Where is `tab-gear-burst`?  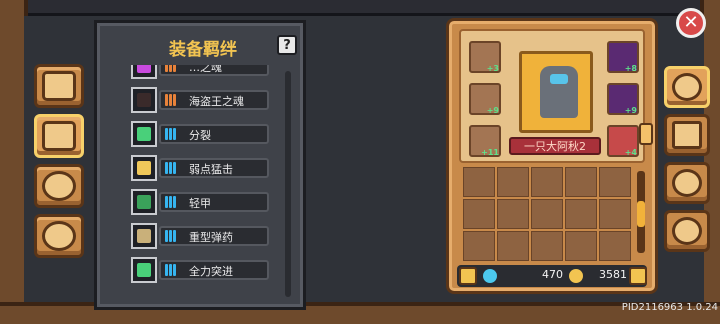 tab-gear-burst is located at coordinates (687, 183).